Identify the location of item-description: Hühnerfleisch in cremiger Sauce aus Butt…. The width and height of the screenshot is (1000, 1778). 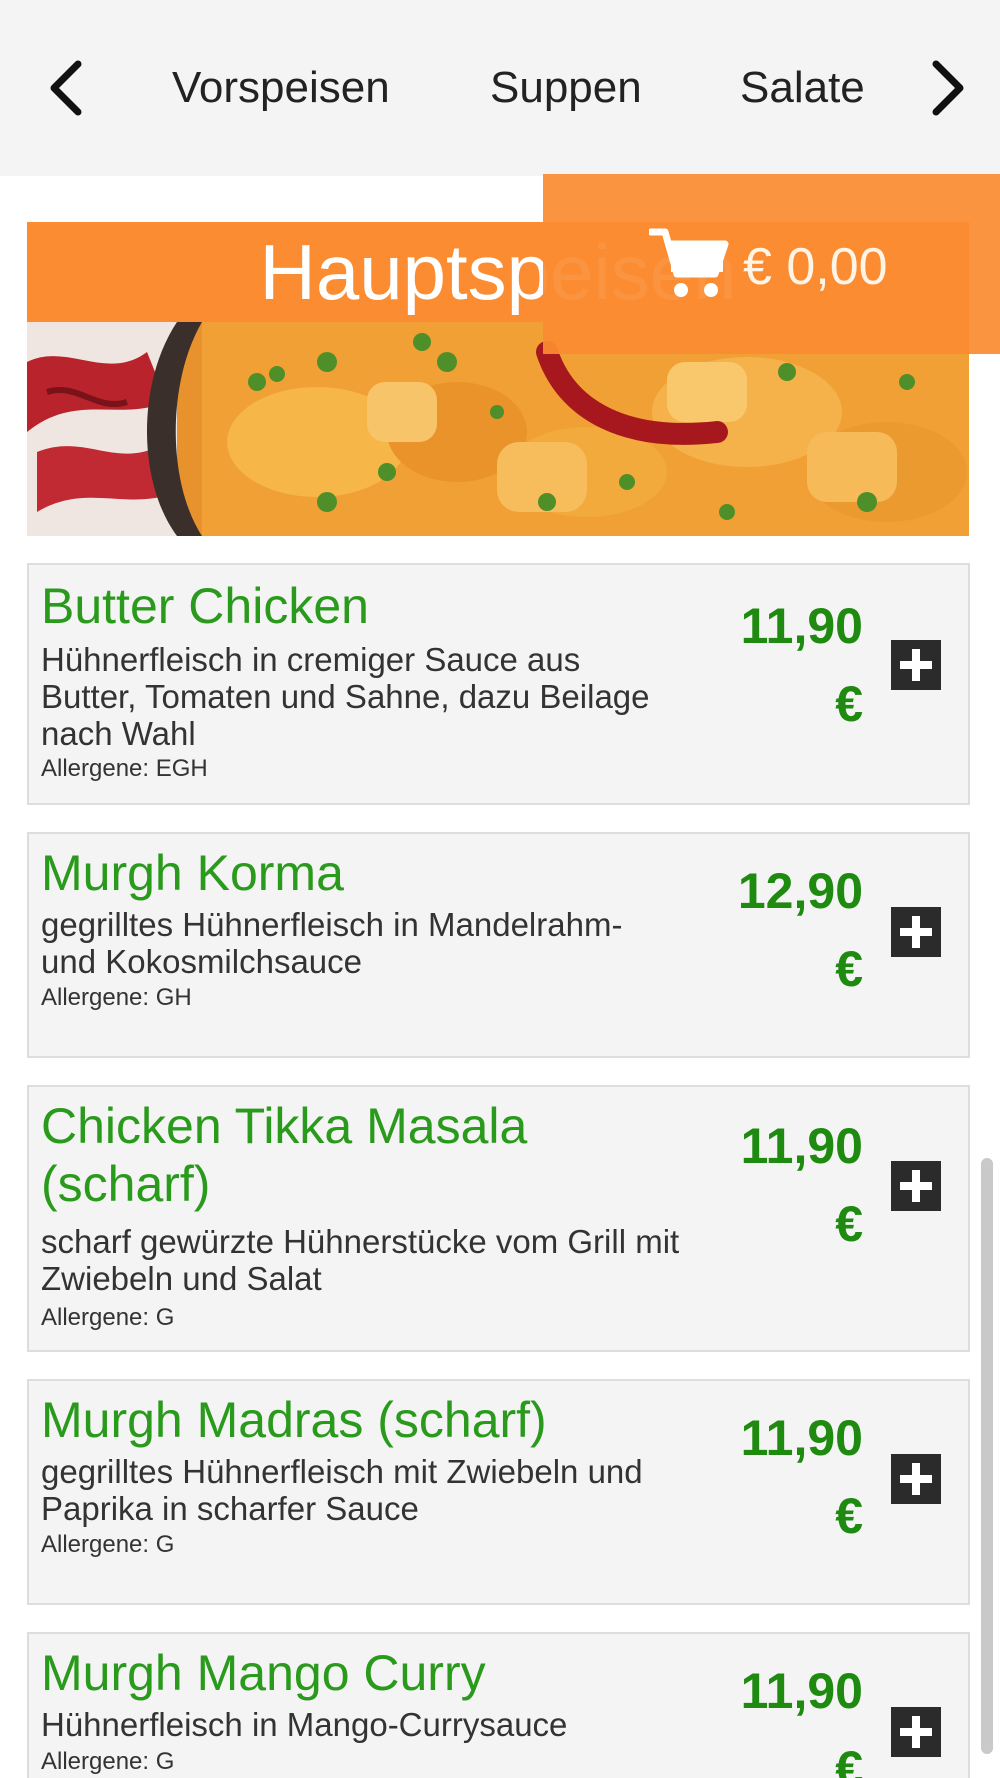
(345, 696).